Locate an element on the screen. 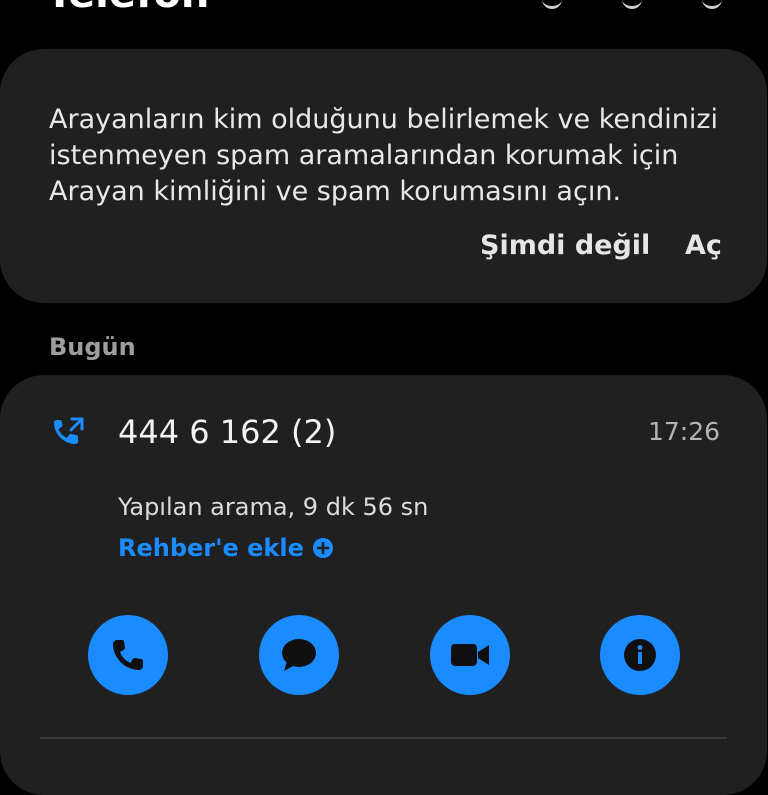 The height and width of the screenshot is (795, 768). app-title: Telefon is located at coordinates (127, 7).